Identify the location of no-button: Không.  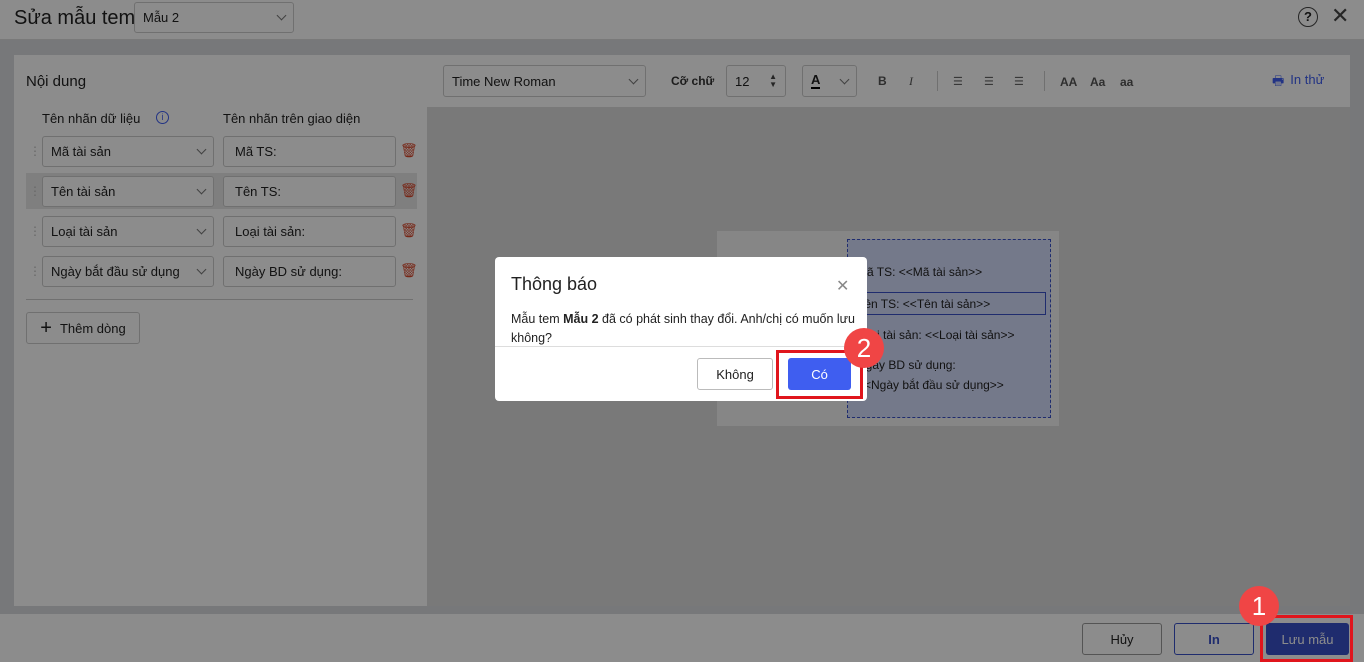
(735, 374).